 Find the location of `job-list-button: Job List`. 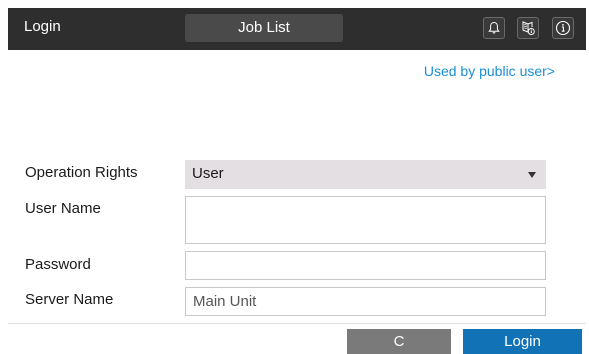

job-list-button: Job List is located at coordinates (264, 28).